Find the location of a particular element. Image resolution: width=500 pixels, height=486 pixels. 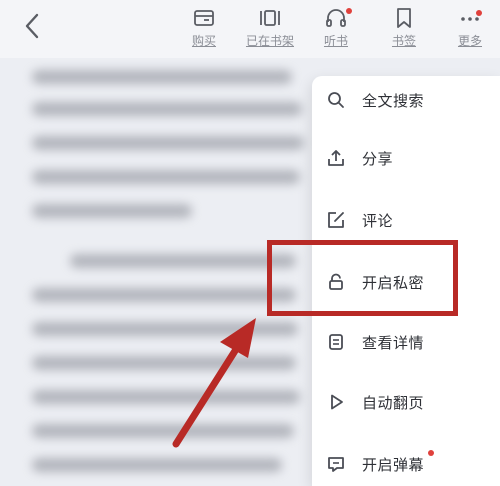

bookshelf-icon is located at coordinates (270, 18).